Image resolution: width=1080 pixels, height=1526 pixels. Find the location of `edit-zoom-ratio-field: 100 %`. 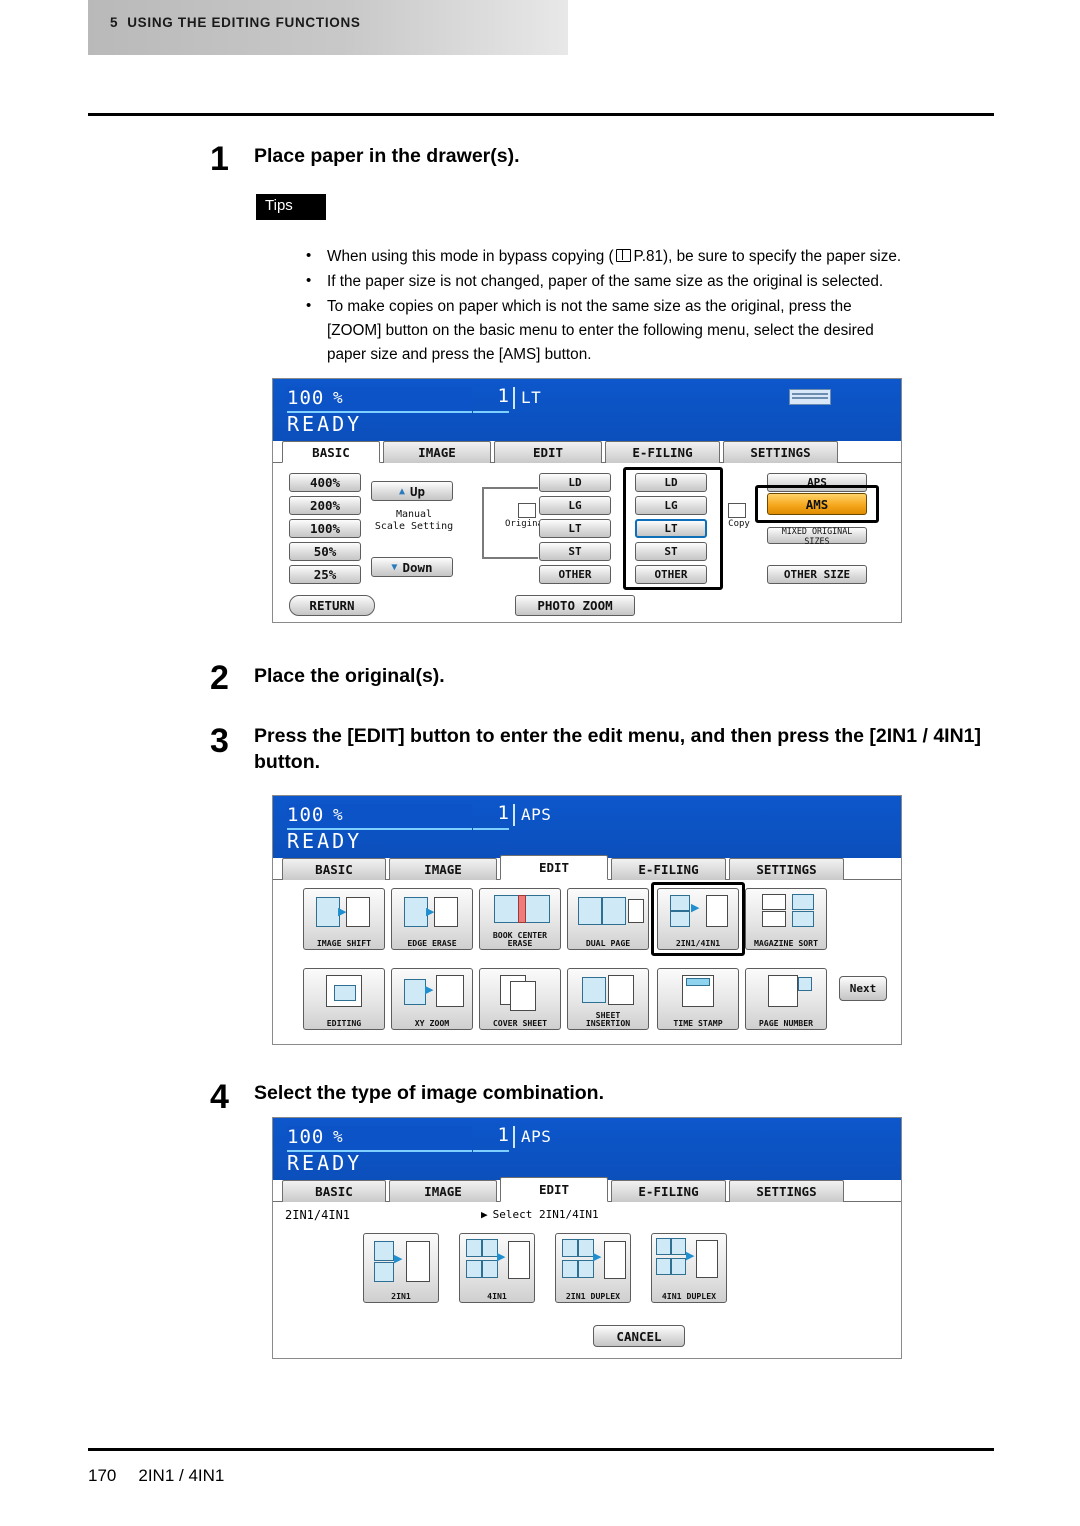

edit-zoom-ratio-field: 100 % is located at coordinates (379, 817).